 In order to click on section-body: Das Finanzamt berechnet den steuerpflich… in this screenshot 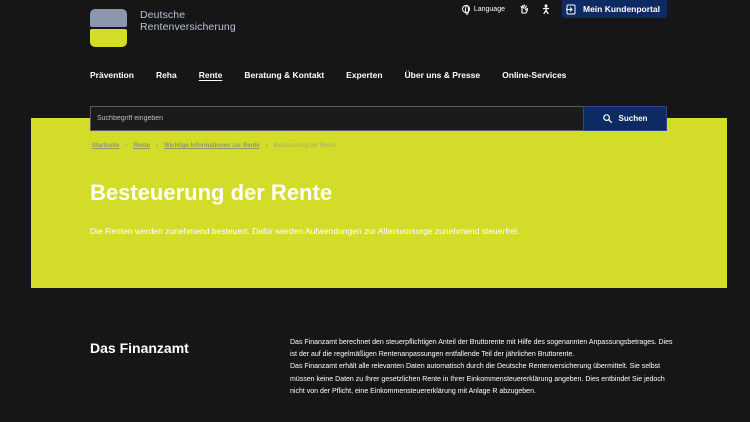, I will do `click(482, 367)`.